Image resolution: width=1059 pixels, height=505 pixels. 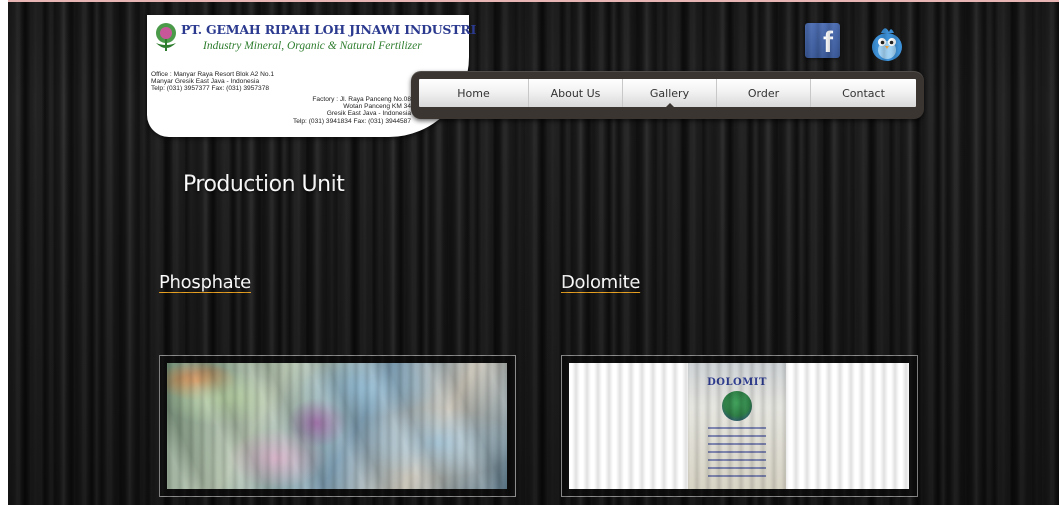 I want to click on office-address-line: Office : Manyar Raya Resort Blok A2 No.1, so click(x=213, y=74).